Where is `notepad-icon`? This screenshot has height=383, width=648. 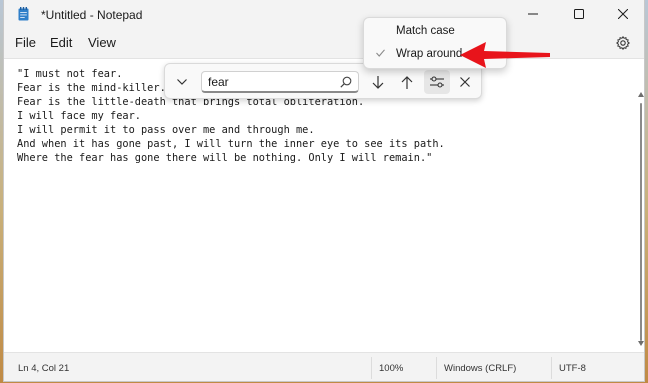
notepad-icon is located at coordinates (23, 14).